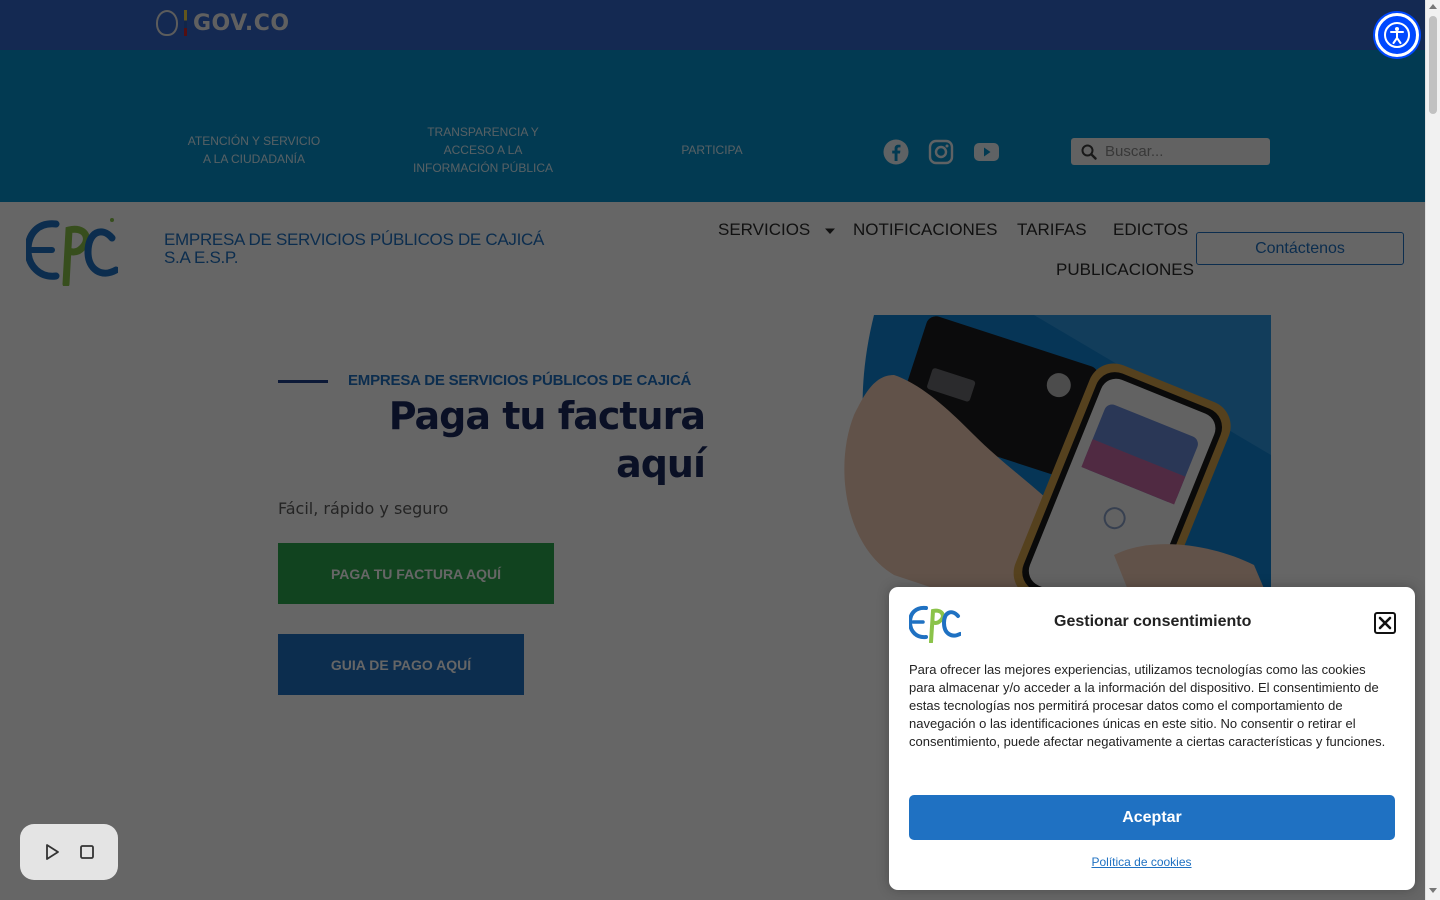  I want to click on gov-co-logo: GOV.CO, so click(223, 23).